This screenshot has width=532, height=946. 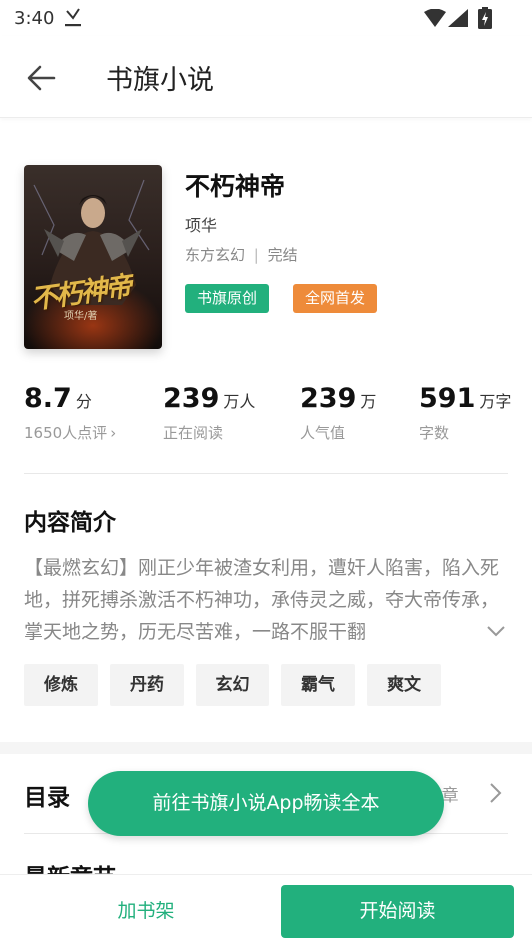 I want to click on tag-item: 丹药, so click(x=147, y=685).